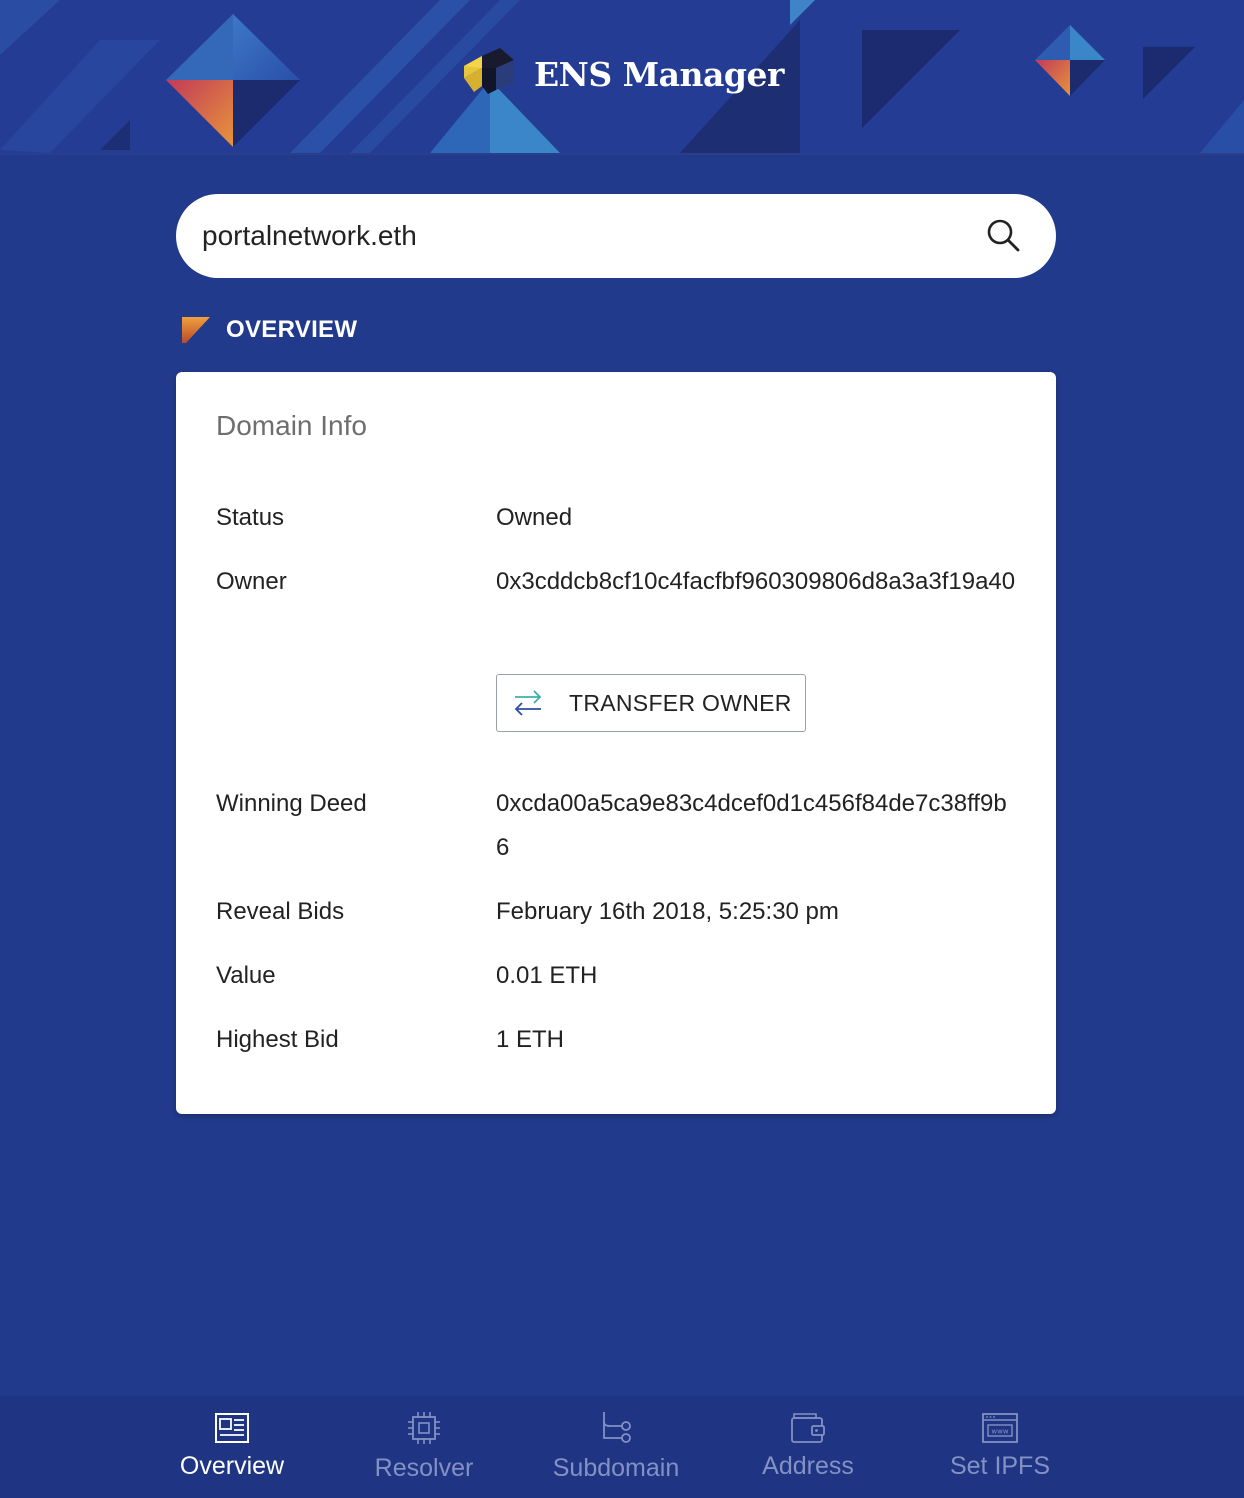 The height and width of the screenshot is (1498, 1244). What do you see at coordinates (277, 1039) in the screenshot?
I see `highest-bid-label: Highest Bid` at bounding box center [277, 1039].